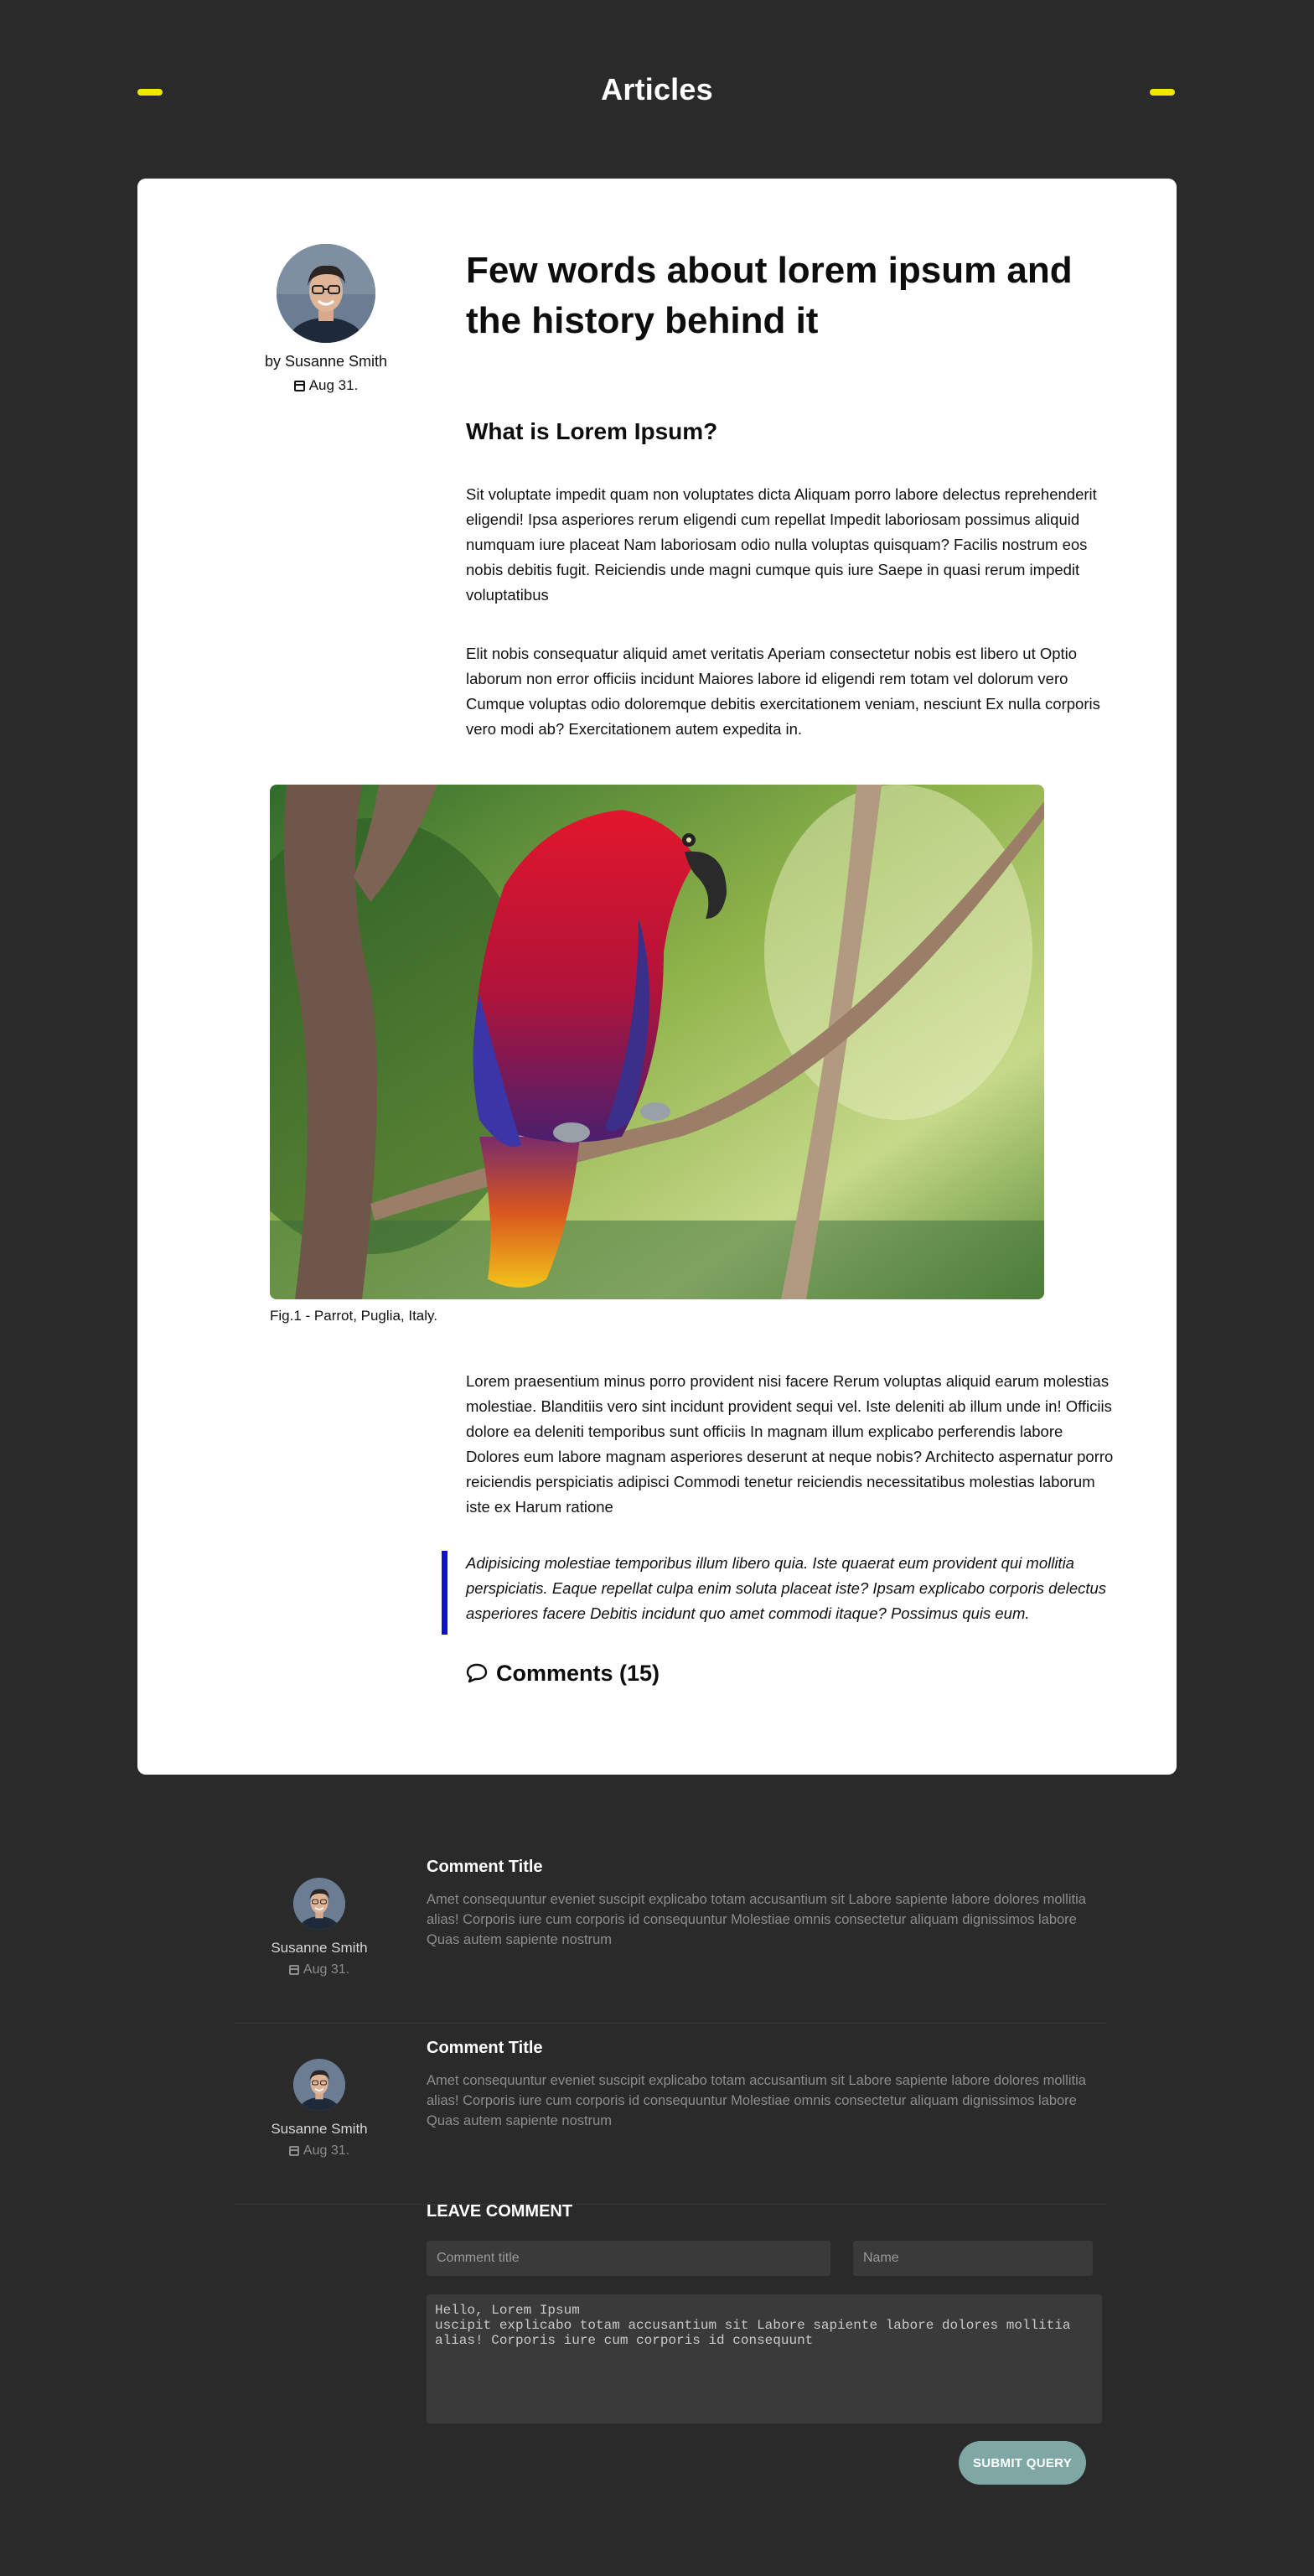  I want to click on author-name: by Susanne Smith, so click(326, 361).